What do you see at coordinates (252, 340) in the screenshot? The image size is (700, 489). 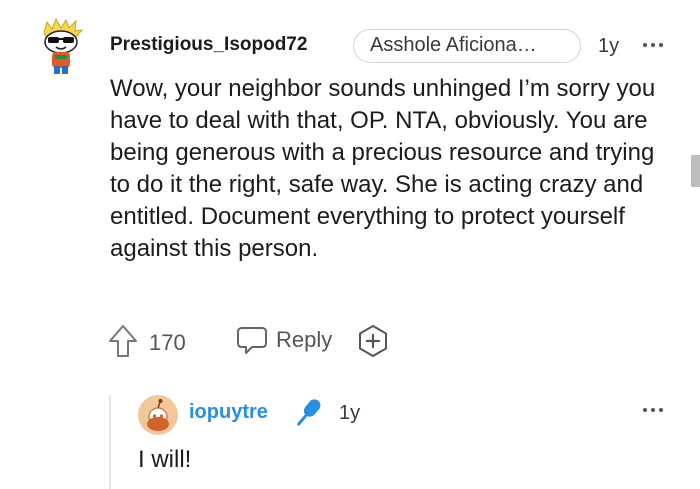 I see `speech-bubble-icon` at bounding box center [252, 340].